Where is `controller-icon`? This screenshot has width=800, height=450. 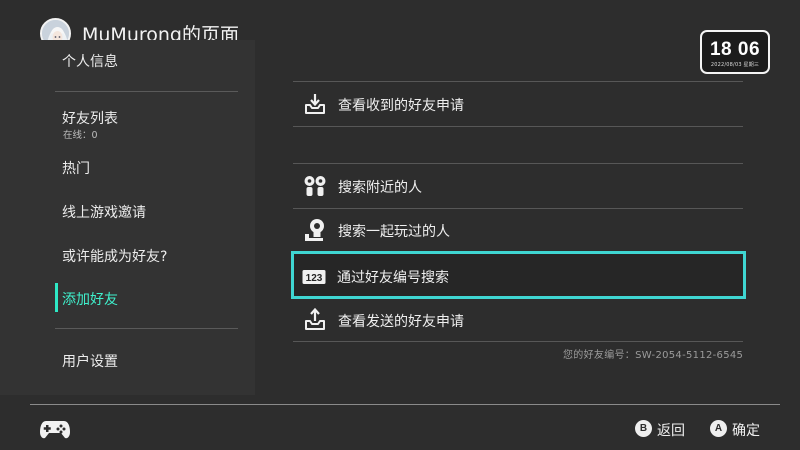 controller-icon is located at coordinates (55, 428).